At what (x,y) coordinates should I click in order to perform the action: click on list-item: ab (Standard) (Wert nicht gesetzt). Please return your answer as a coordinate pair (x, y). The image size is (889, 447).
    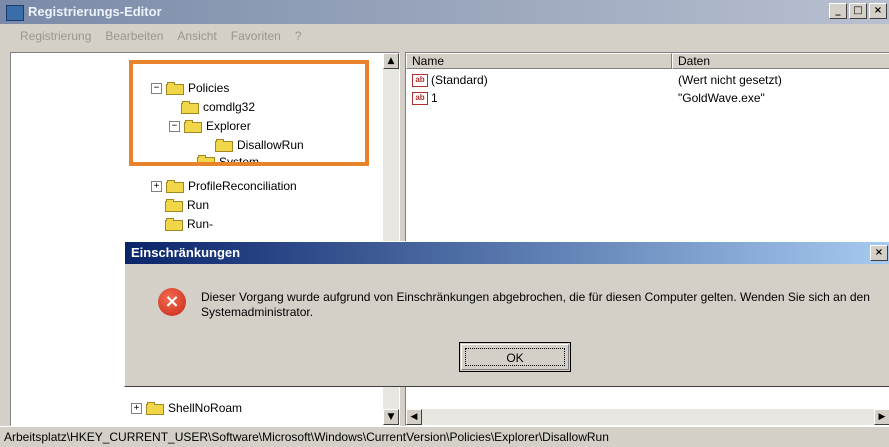
    Looking at the image, I should click on (647, 81).